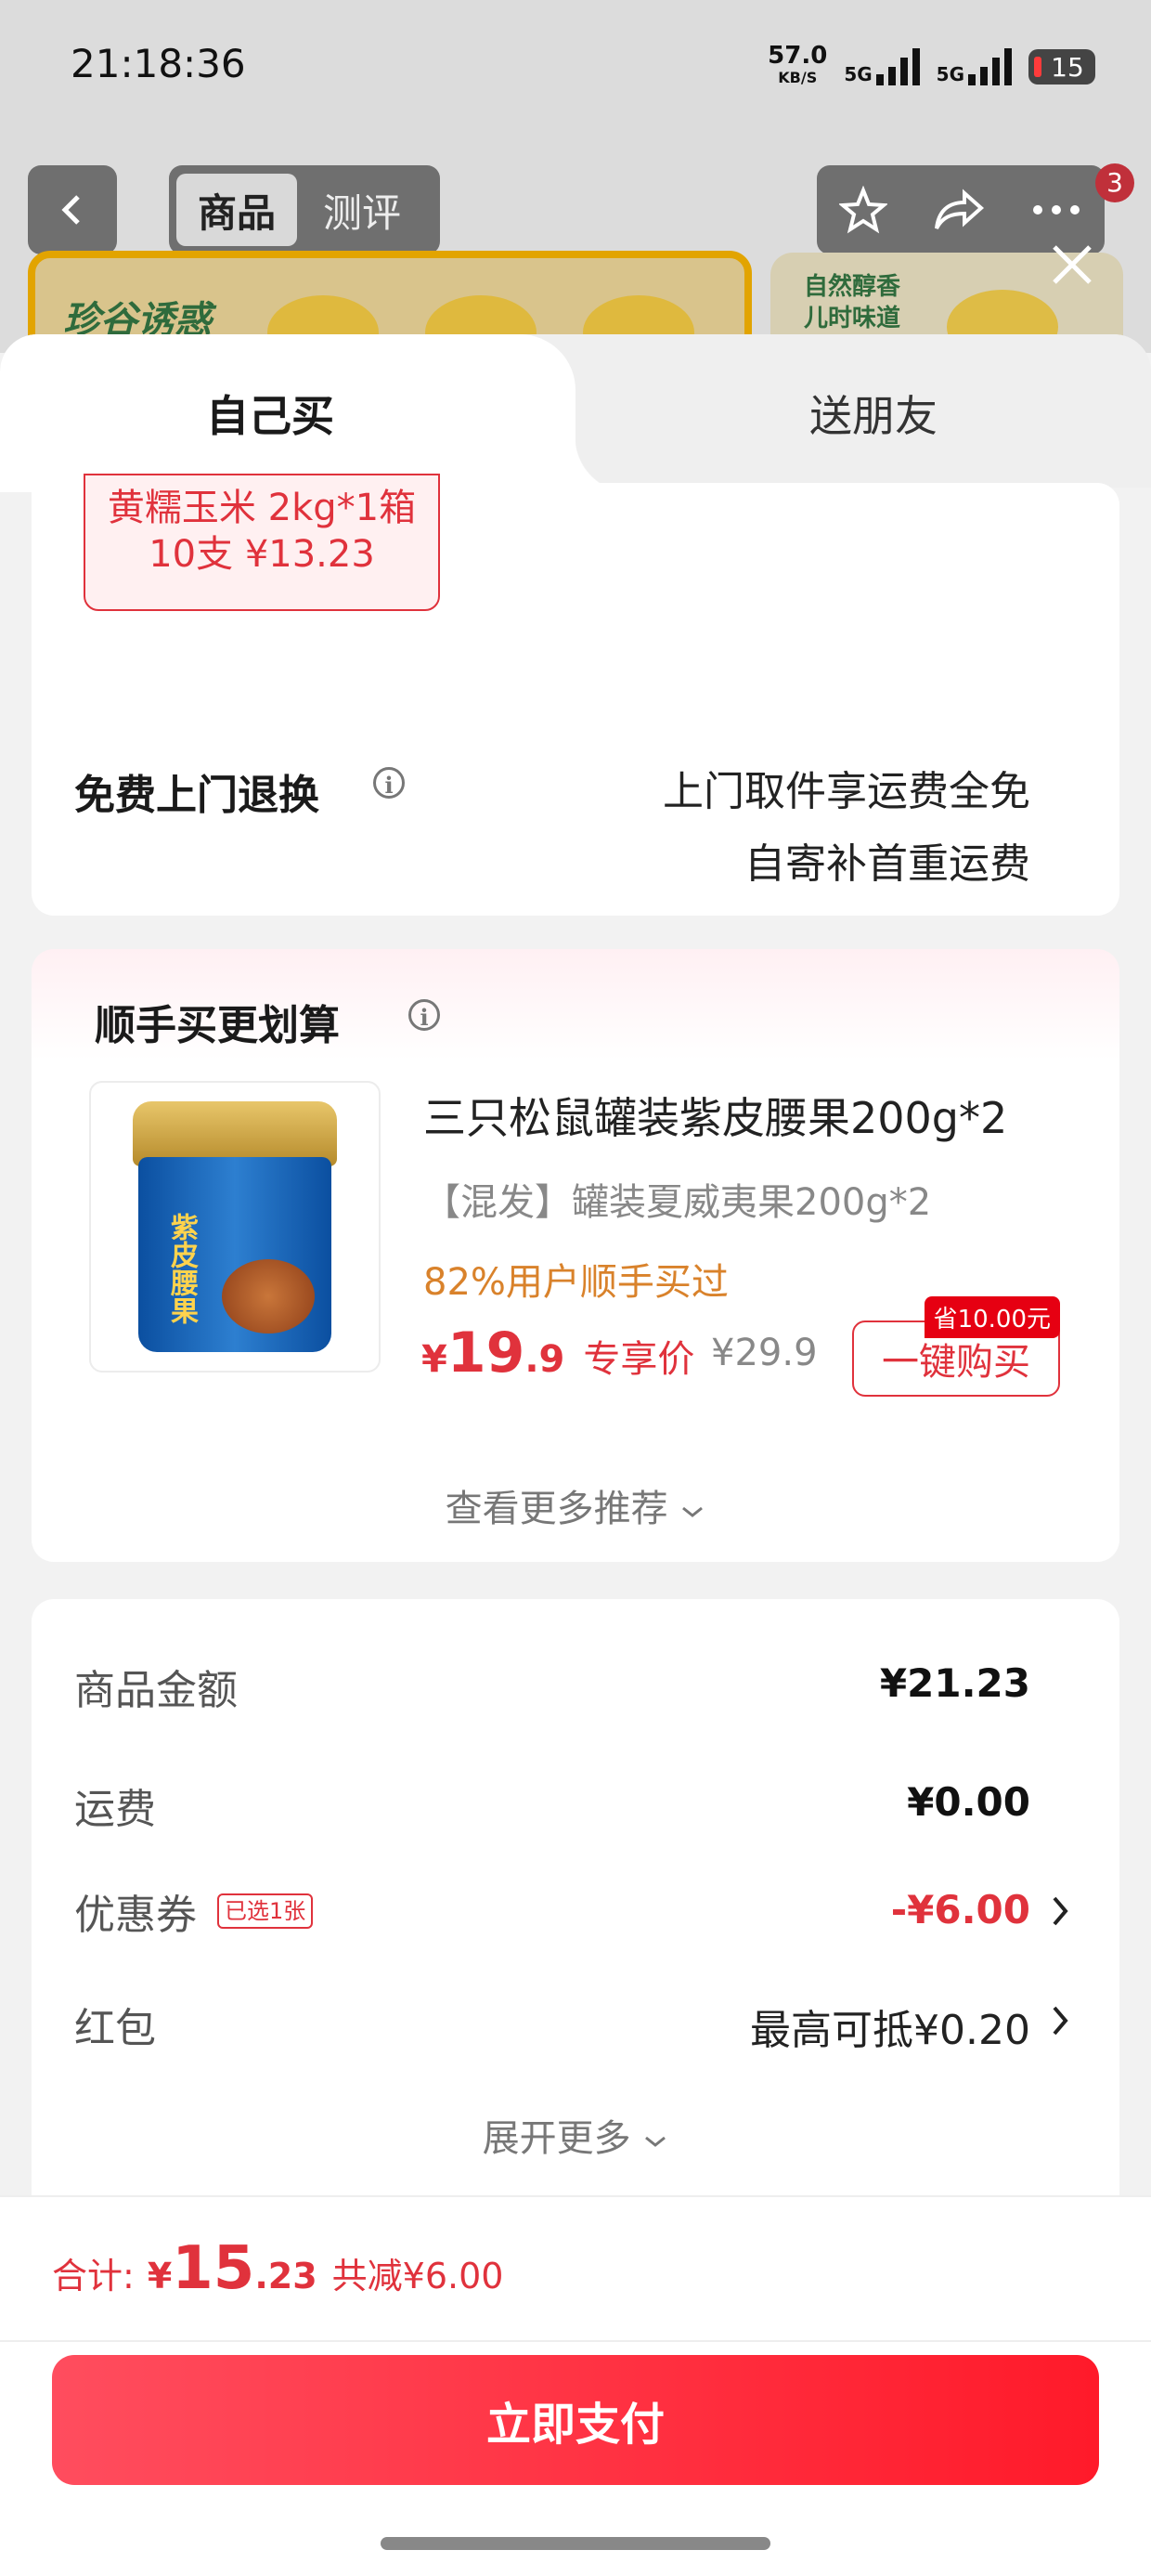 The width and height of the screenshot is (1151, 2576). What do you see at coordinates (237, 210) in the screenshot?
I see `tab-goods: 商品` at bounding box center [237, 210].